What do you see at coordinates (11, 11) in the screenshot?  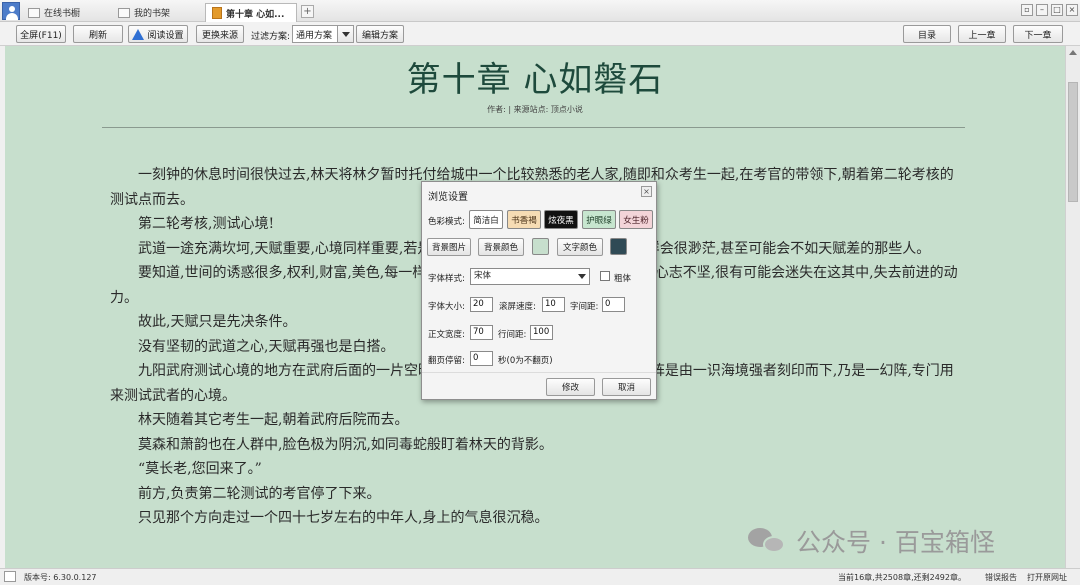 I see `user-avatar-icon` at bounding box center [11, 11].